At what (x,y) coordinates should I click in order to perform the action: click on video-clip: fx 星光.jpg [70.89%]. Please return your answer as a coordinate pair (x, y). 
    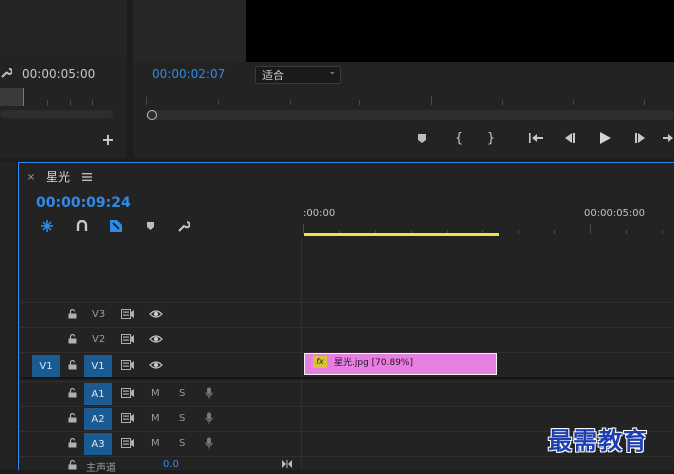
    Looking at the image, I should click on (400, 364).